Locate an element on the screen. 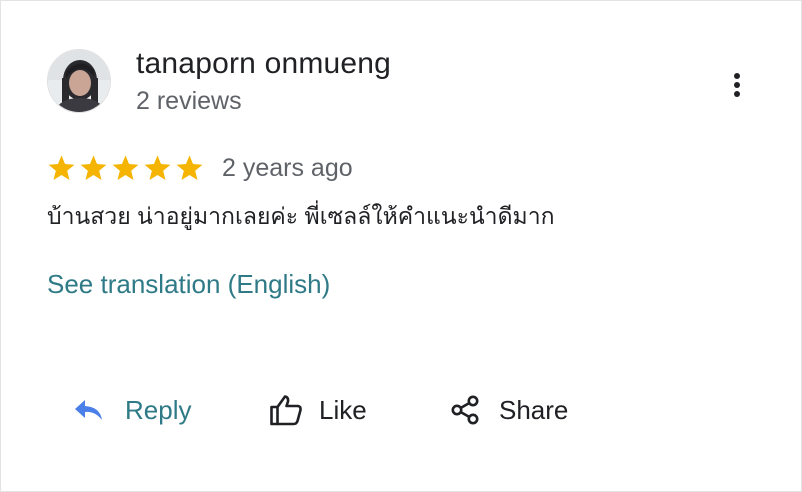 This screenshot has height=492, width=802. like-label: Like is located at coordinates (343, 409).